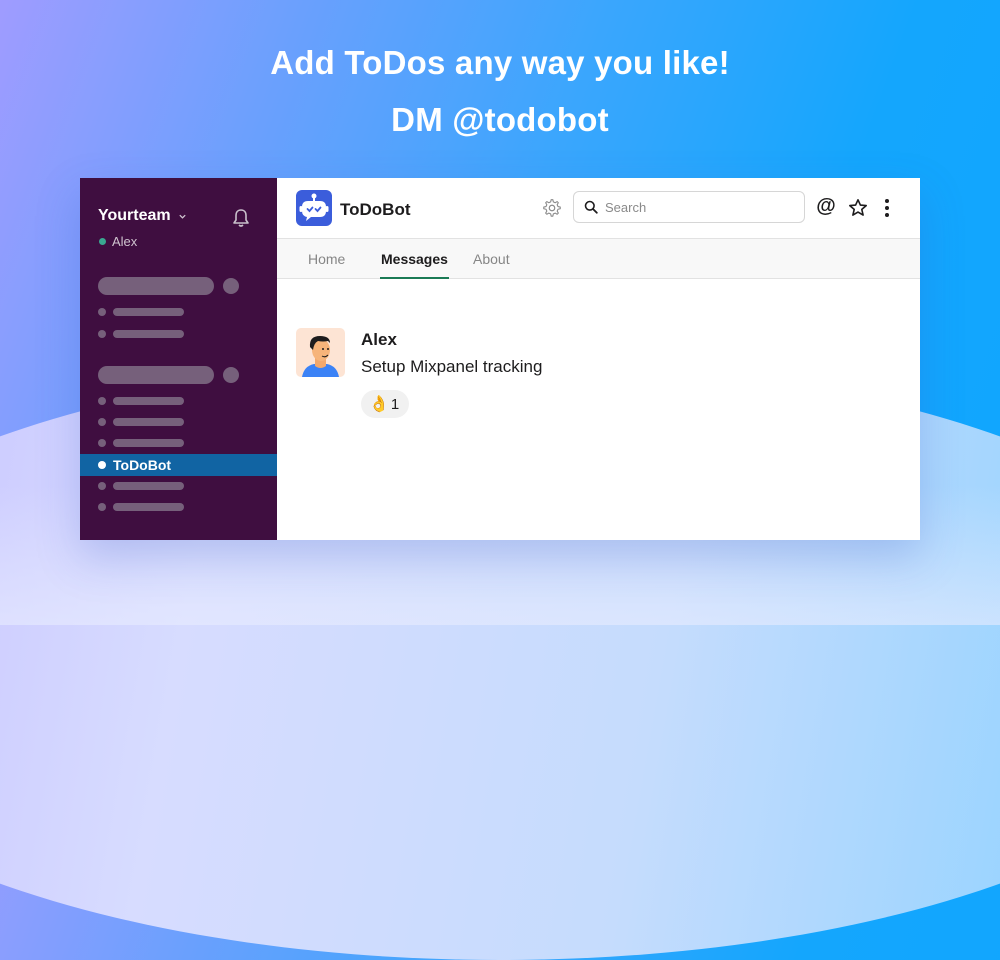 Image resolution: width=1000 pixels, height=960 pixels. What do you see at coordinates (241, 218) in the screenshot?
I see `bell-icon` at bounding box center [241, 218].